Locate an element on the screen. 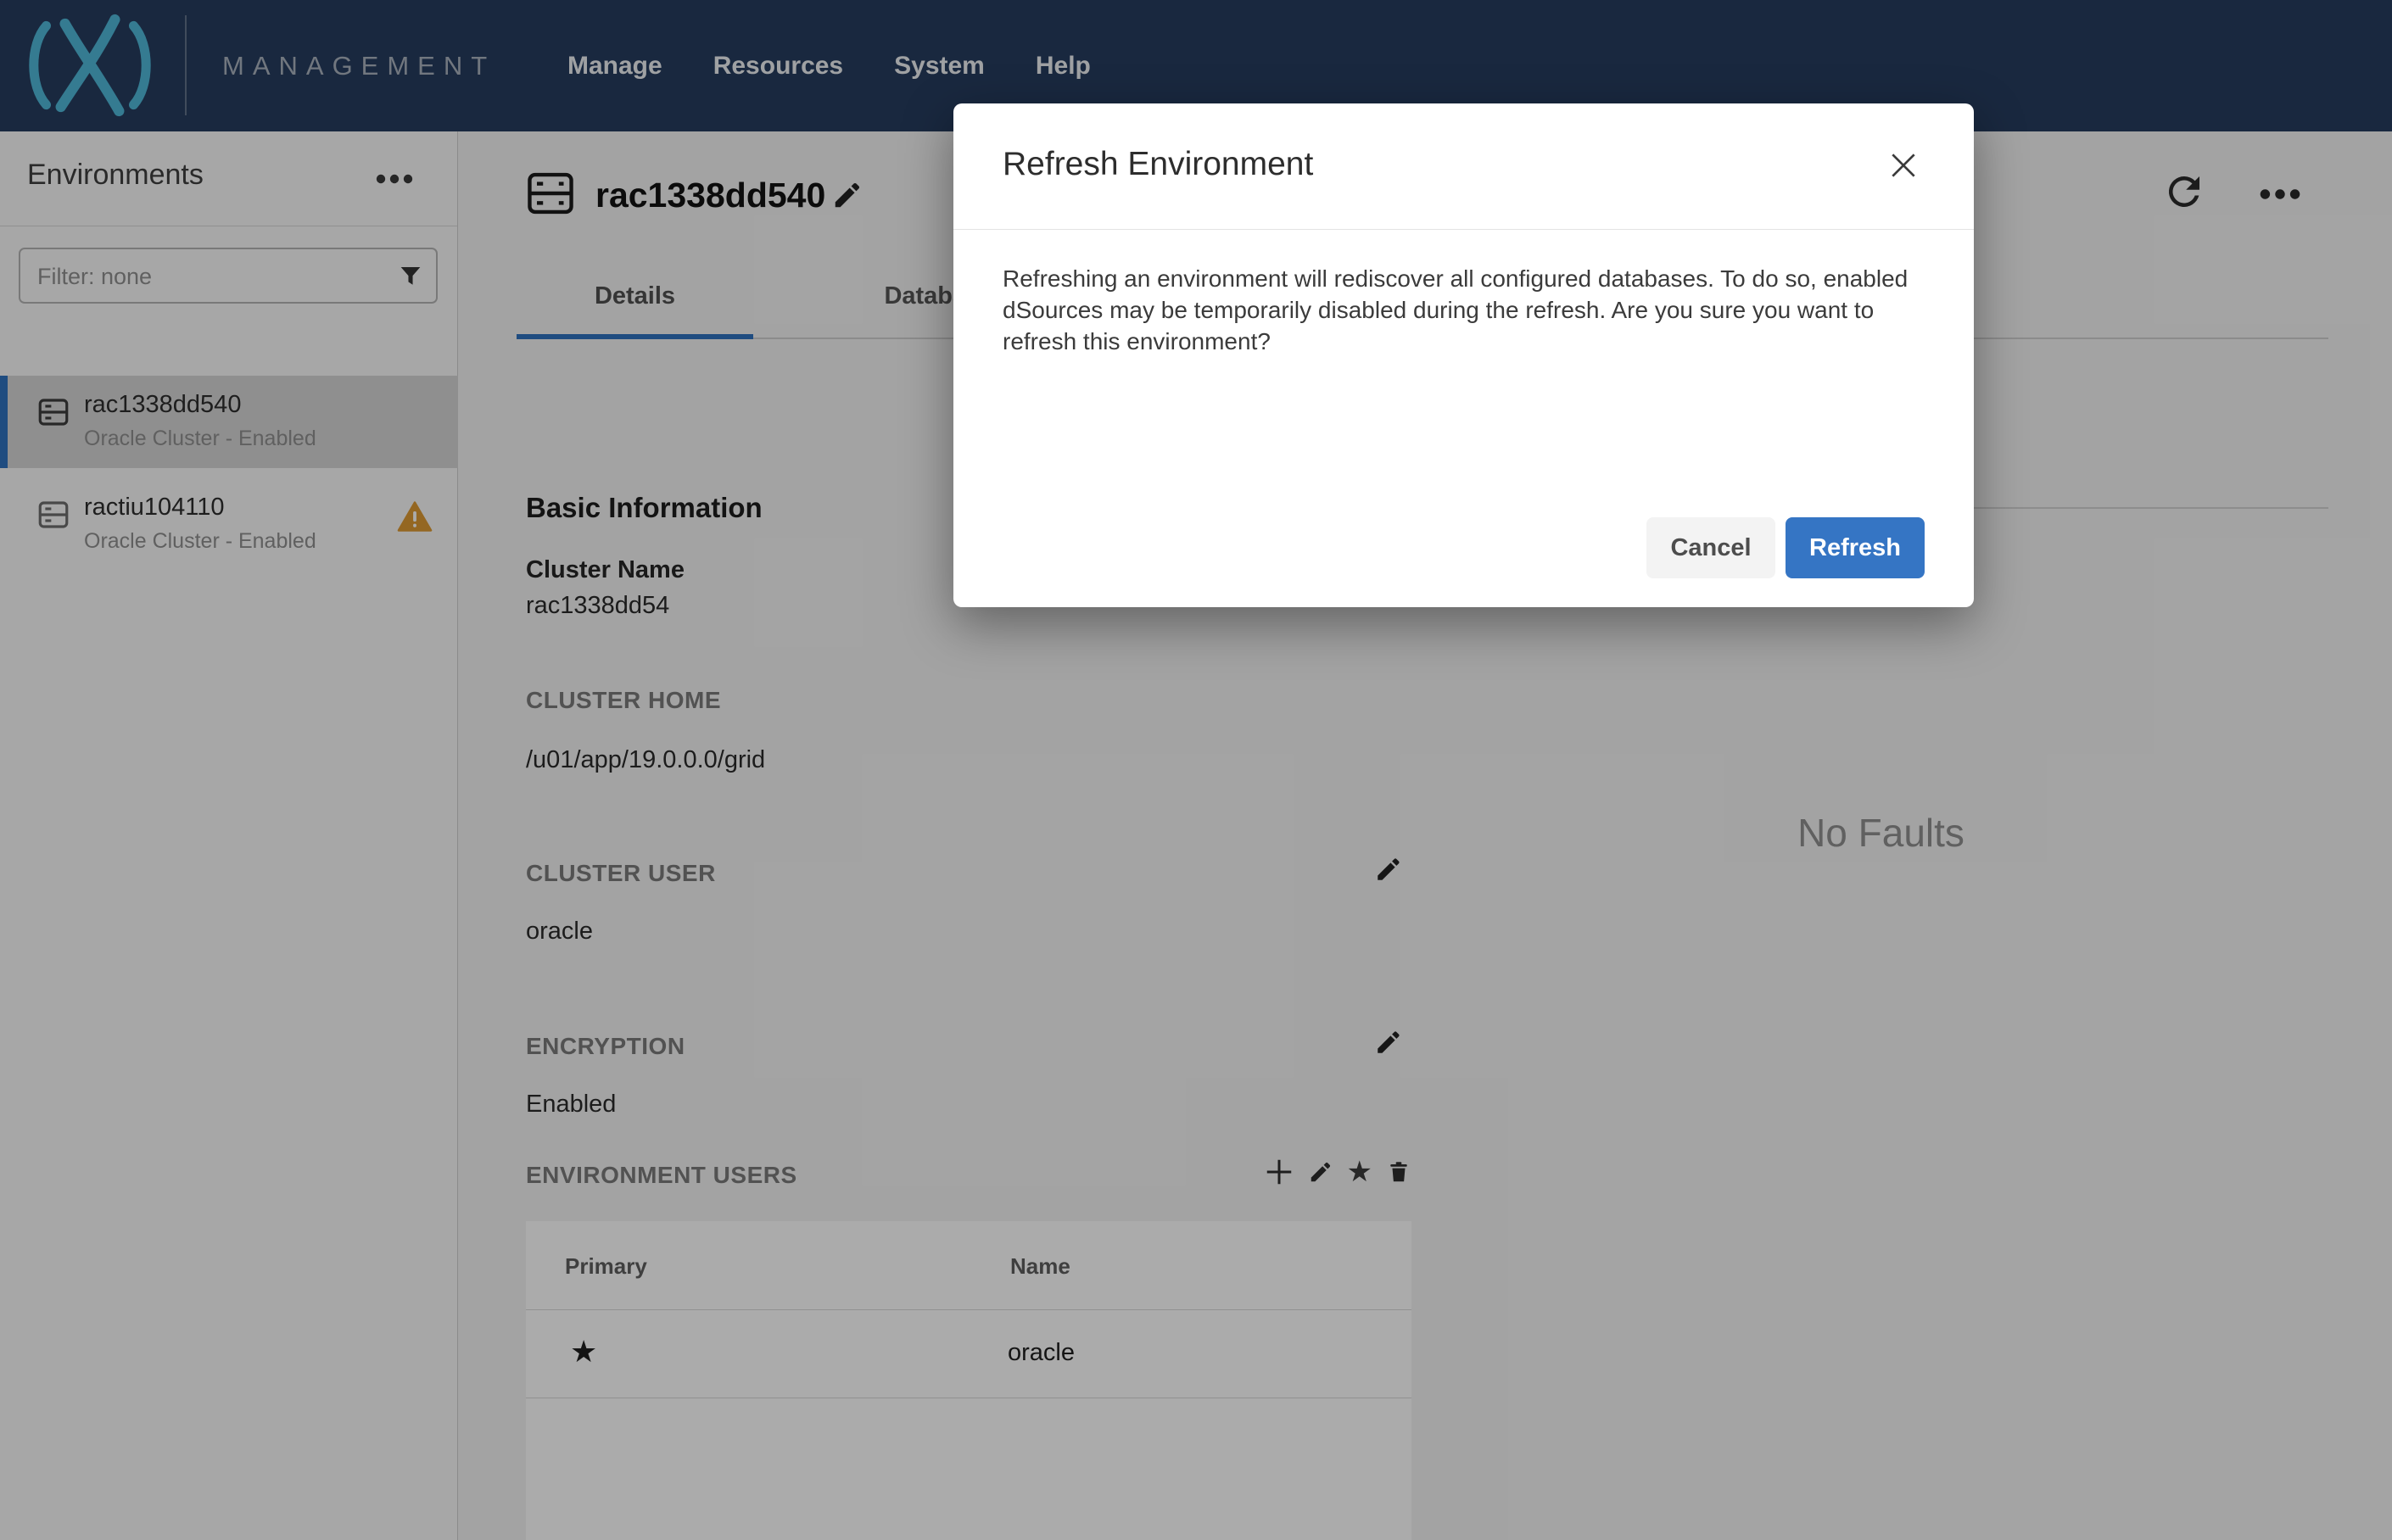 The width and height of the screenshot is (2392, 1540). refresh-button: Refresh is located at coordinates (1855, 547).